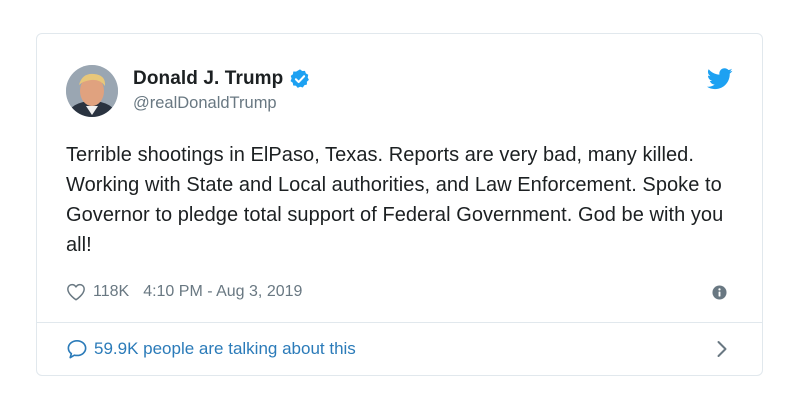 The width and height of the screenshot is (799, 414). I want to click on chevron-right-icon, so click(722, 349).